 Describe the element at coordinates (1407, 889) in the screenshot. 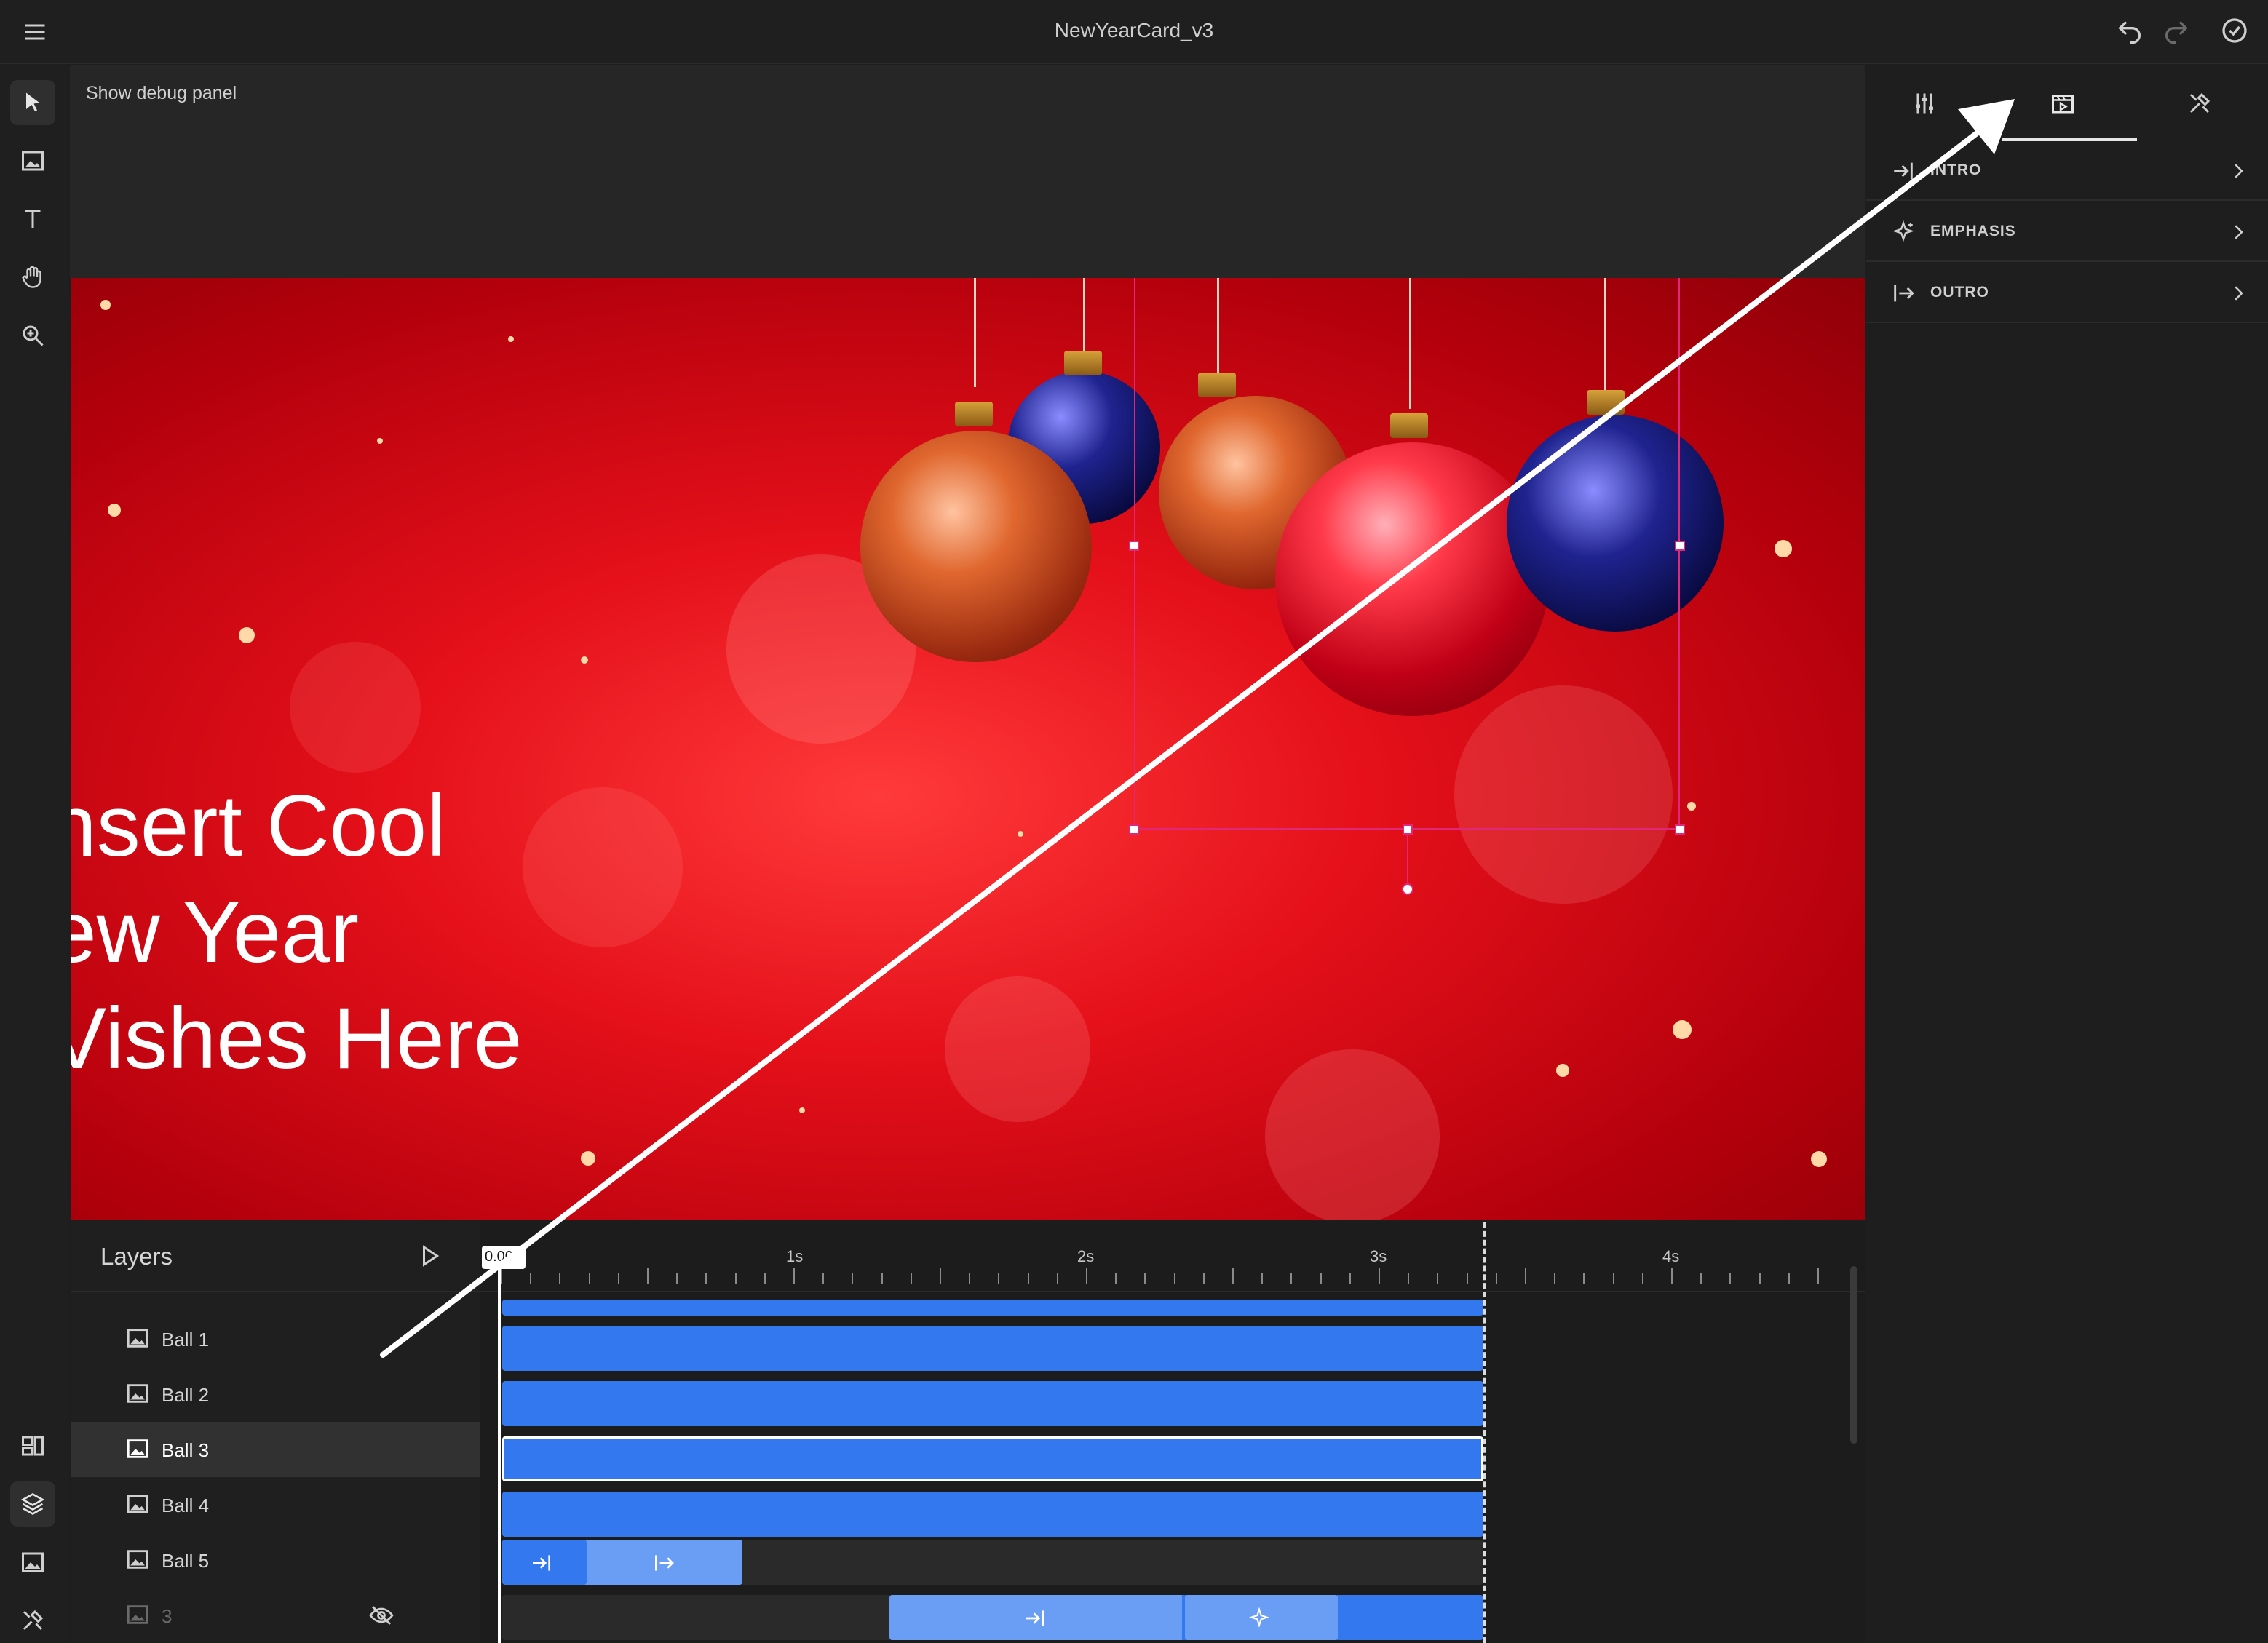

I see `rotate-handle` at that location.